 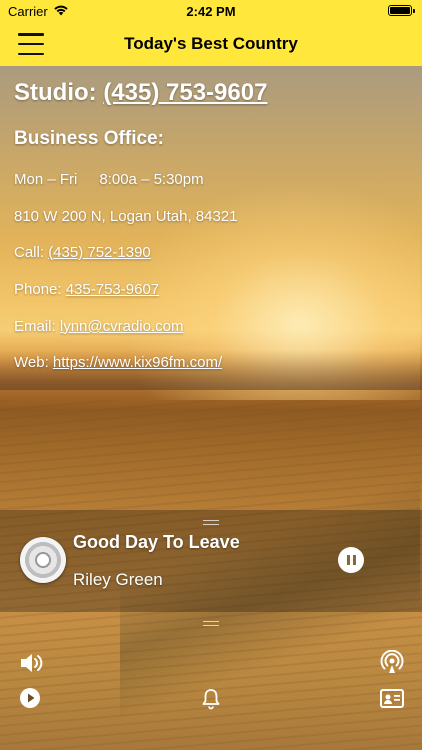 What do you see at coordinates (137, 362) in the screenshot?
I see `website-link: https://www.kix96fm.com/` at bounding box center [137, 362].